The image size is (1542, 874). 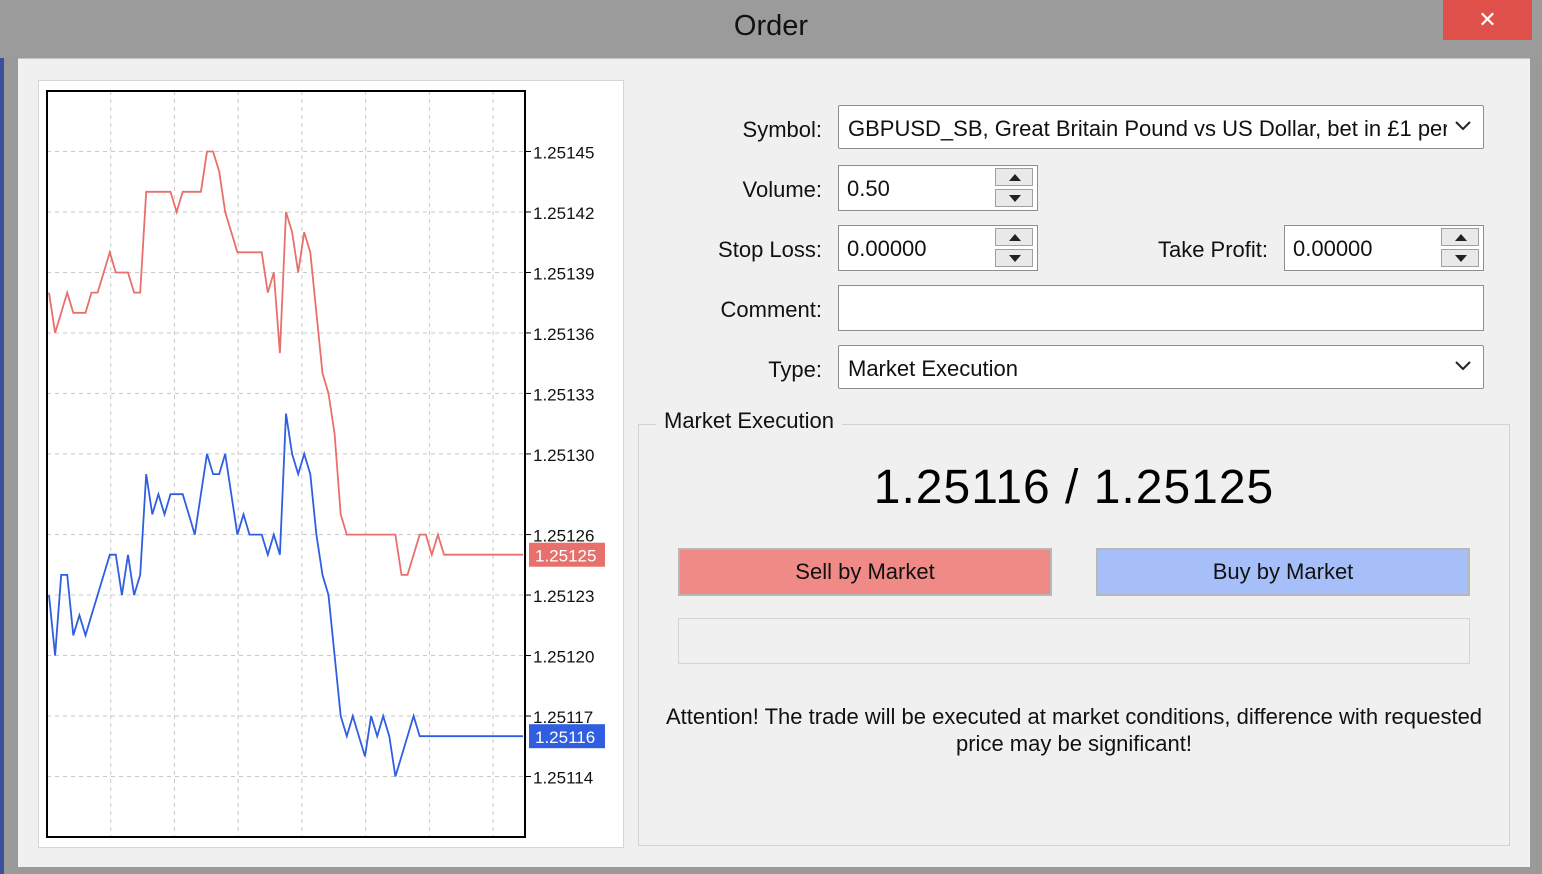 I want to click on y-tick-label: 1.25145, so click(x=563, y=152).